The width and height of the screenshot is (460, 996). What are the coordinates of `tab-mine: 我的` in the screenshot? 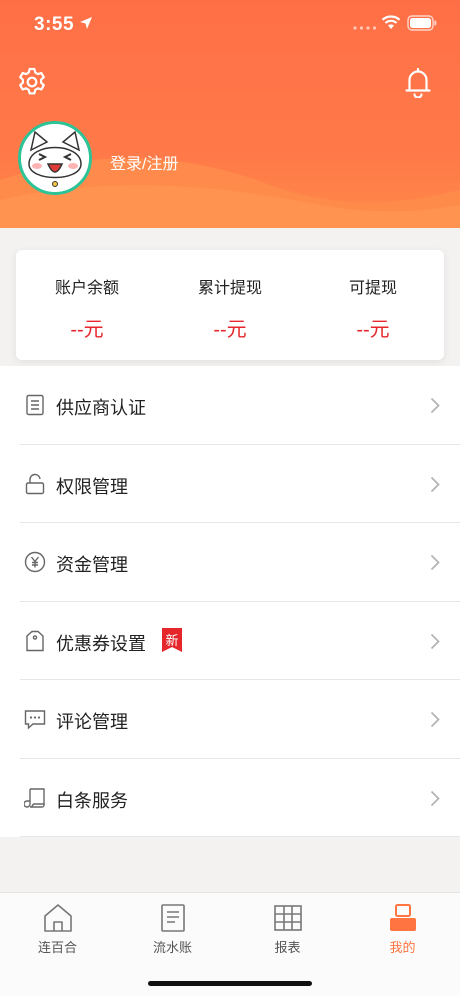 It's located at (402, 928).